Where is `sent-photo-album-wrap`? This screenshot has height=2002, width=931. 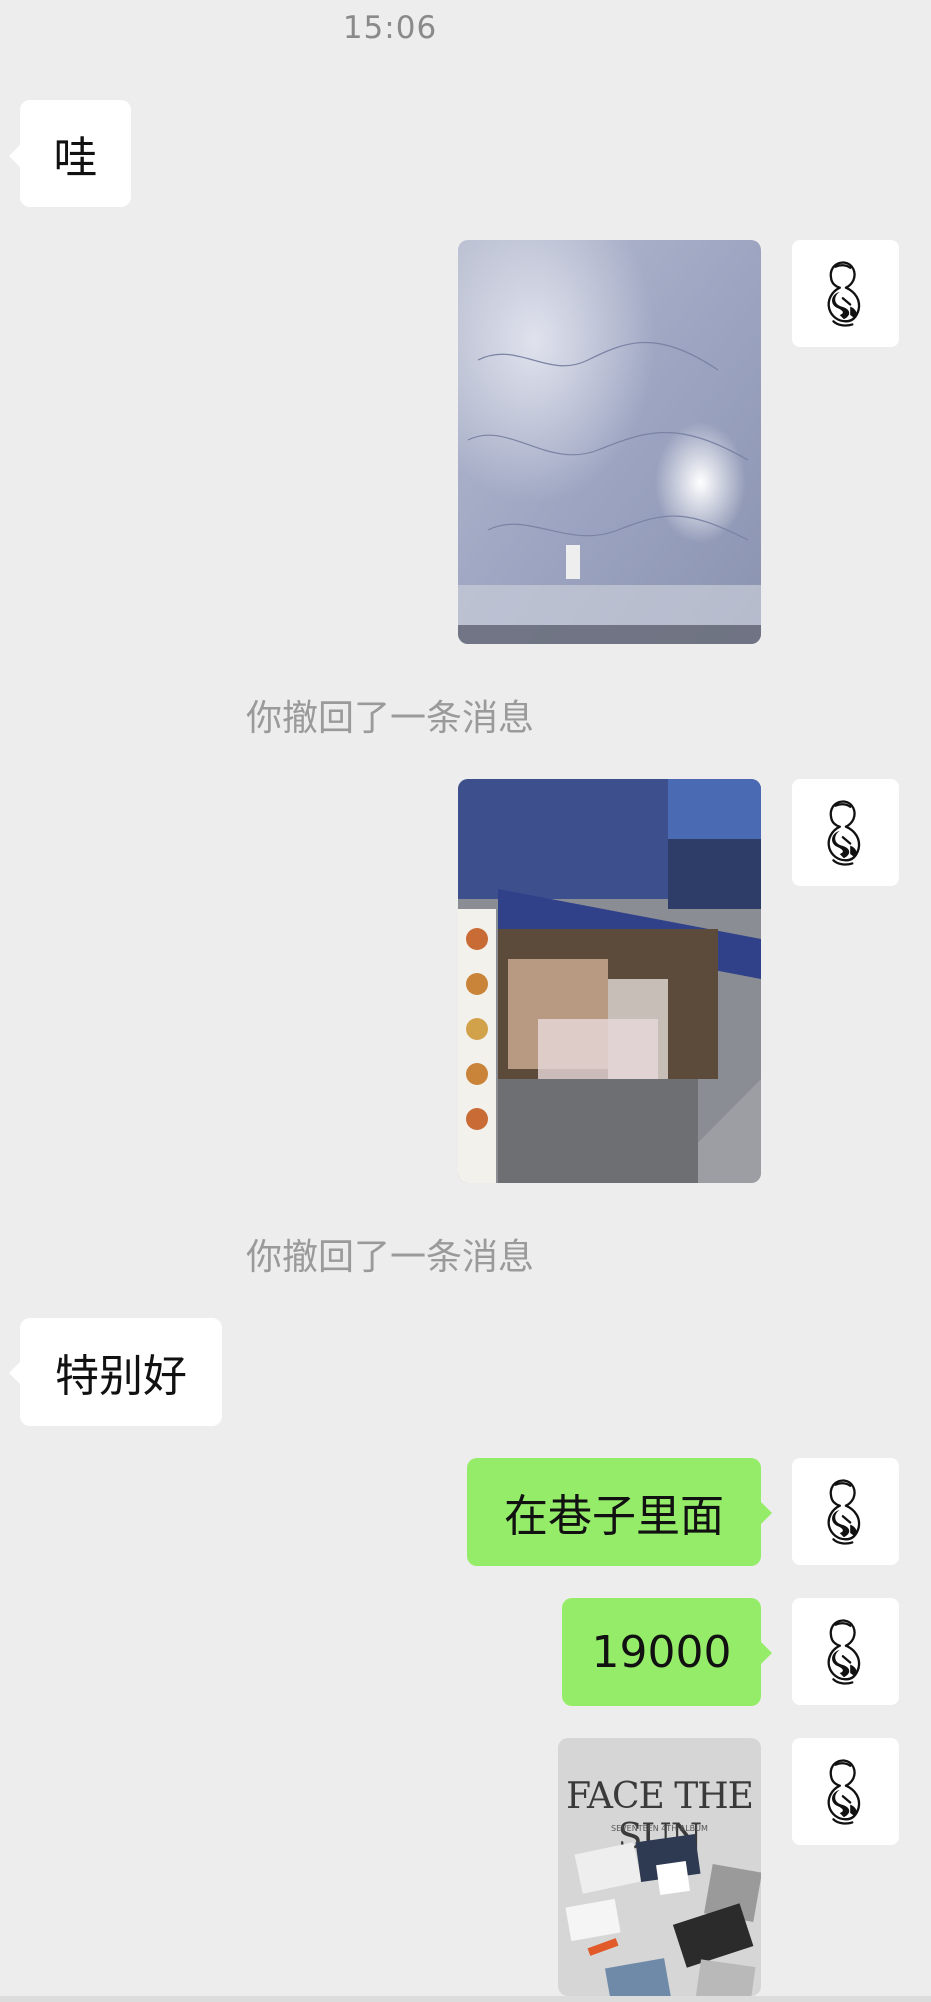
sent-photo-album-wrap is located at coordinates (609, 442).